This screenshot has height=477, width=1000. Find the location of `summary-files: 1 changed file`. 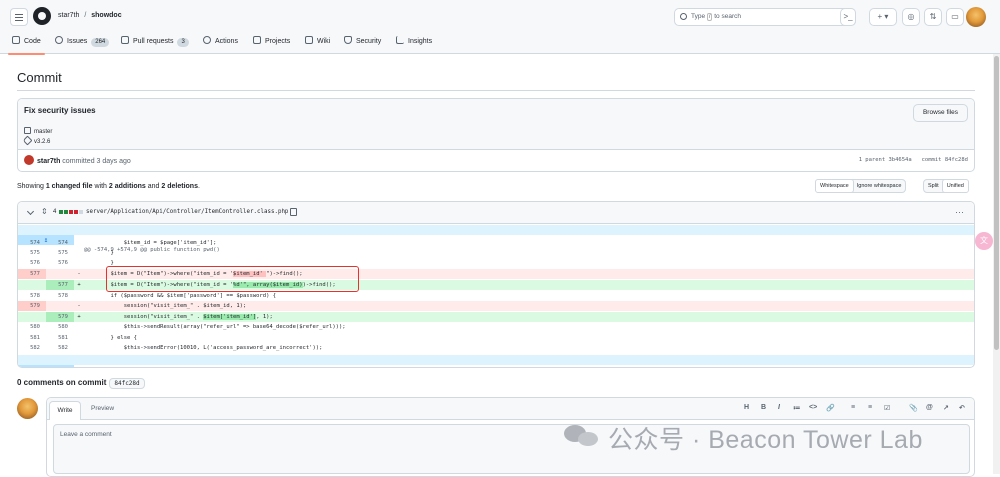

summary-files: 1 changed file is located at coordinates (69, 186).